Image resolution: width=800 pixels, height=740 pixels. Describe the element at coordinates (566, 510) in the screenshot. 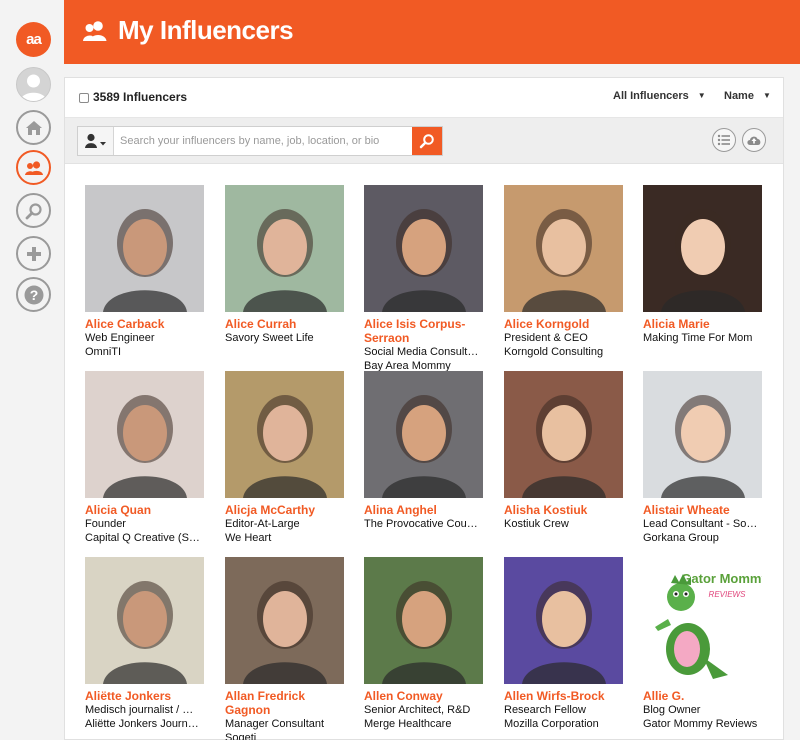

I see `influencer-name: Alisha Kostiuk` at that location.